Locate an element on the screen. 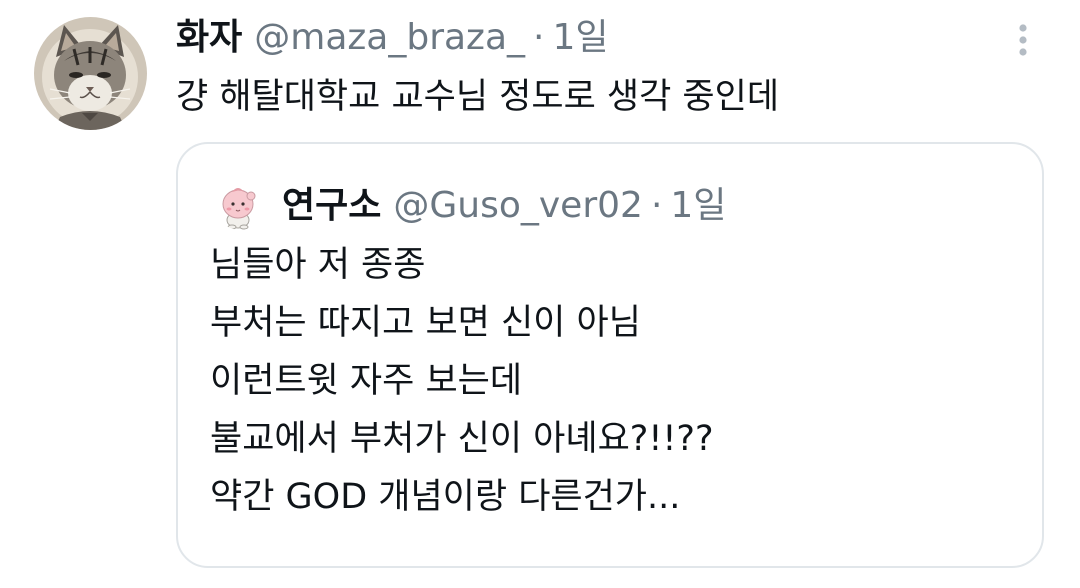 The height and width of the screenshot is (588, 1080). cat-avatar-icon is located at coordinates (90, 73).